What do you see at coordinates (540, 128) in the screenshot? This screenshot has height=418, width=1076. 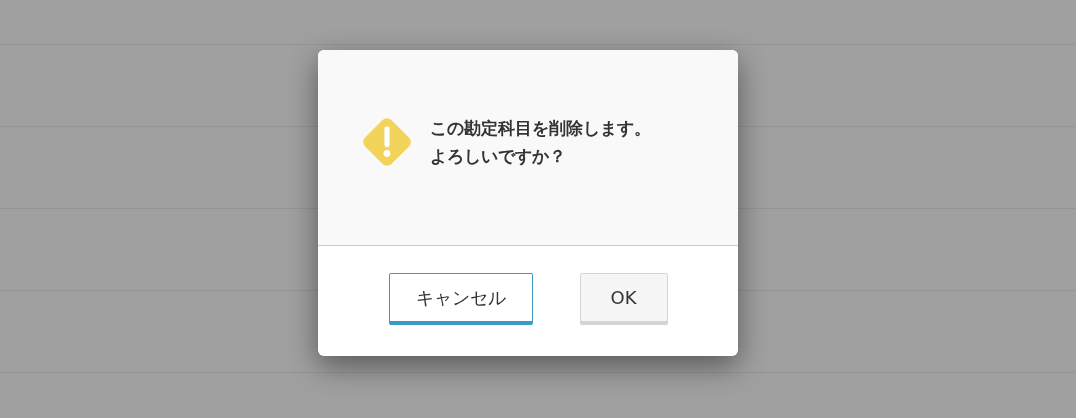 I see `message-text: この勘定科目を削除します。` at bounding box center [540, 128].